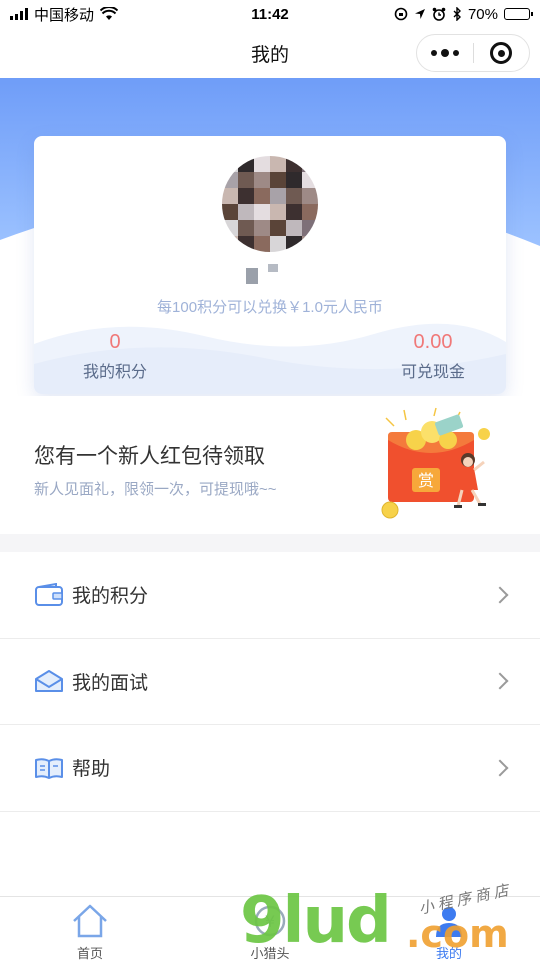 The width and height of the screenshot is (540, 960). Describe the element at coordinates (270, 465) in the screenshot. I see `new-user-red-packet-banner: 您有一个新人红包待领取 新人见面礼，限领一次，可提现哦~~ 赏` at that location.